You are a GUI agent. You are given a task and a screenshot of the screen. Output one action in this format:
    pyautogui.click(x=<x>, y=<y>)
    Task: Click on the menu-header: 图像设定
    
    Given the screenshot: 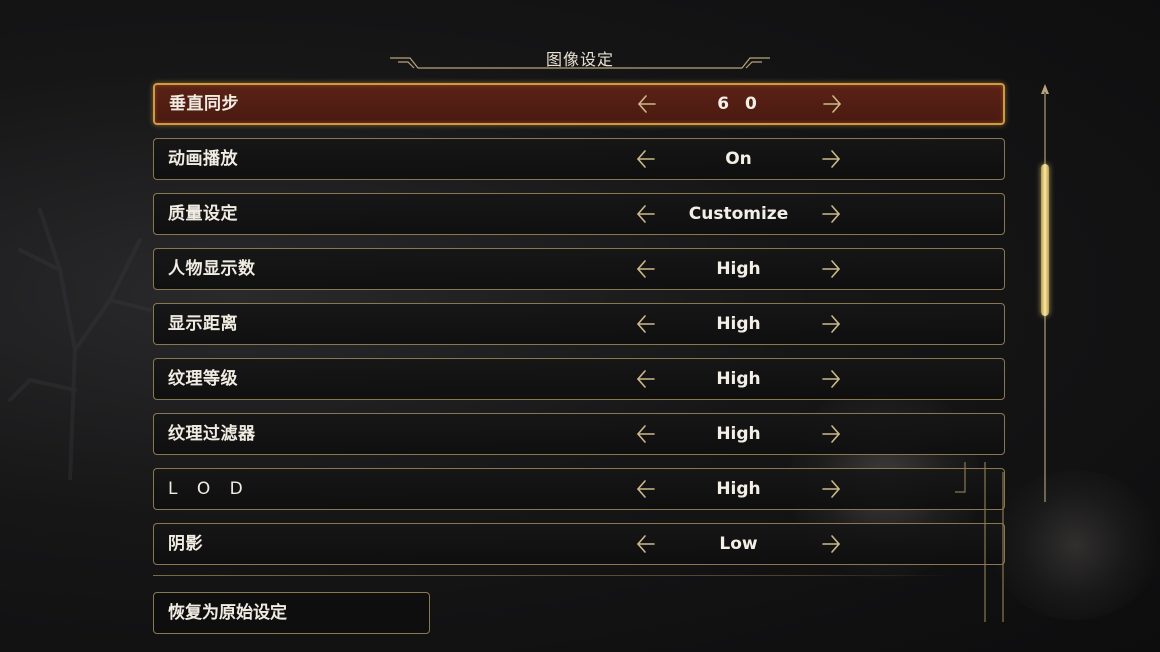 What is the action you would take?
    pyautogui.click(x=580, y=59)
    